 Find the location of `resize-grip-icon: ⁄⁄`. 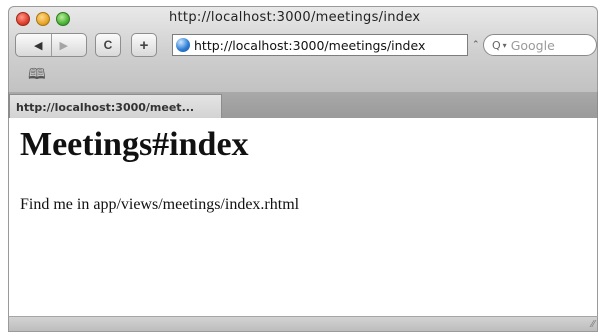

resize-grip-icon: ⁄⁄ is located at coordinates (593, 324).